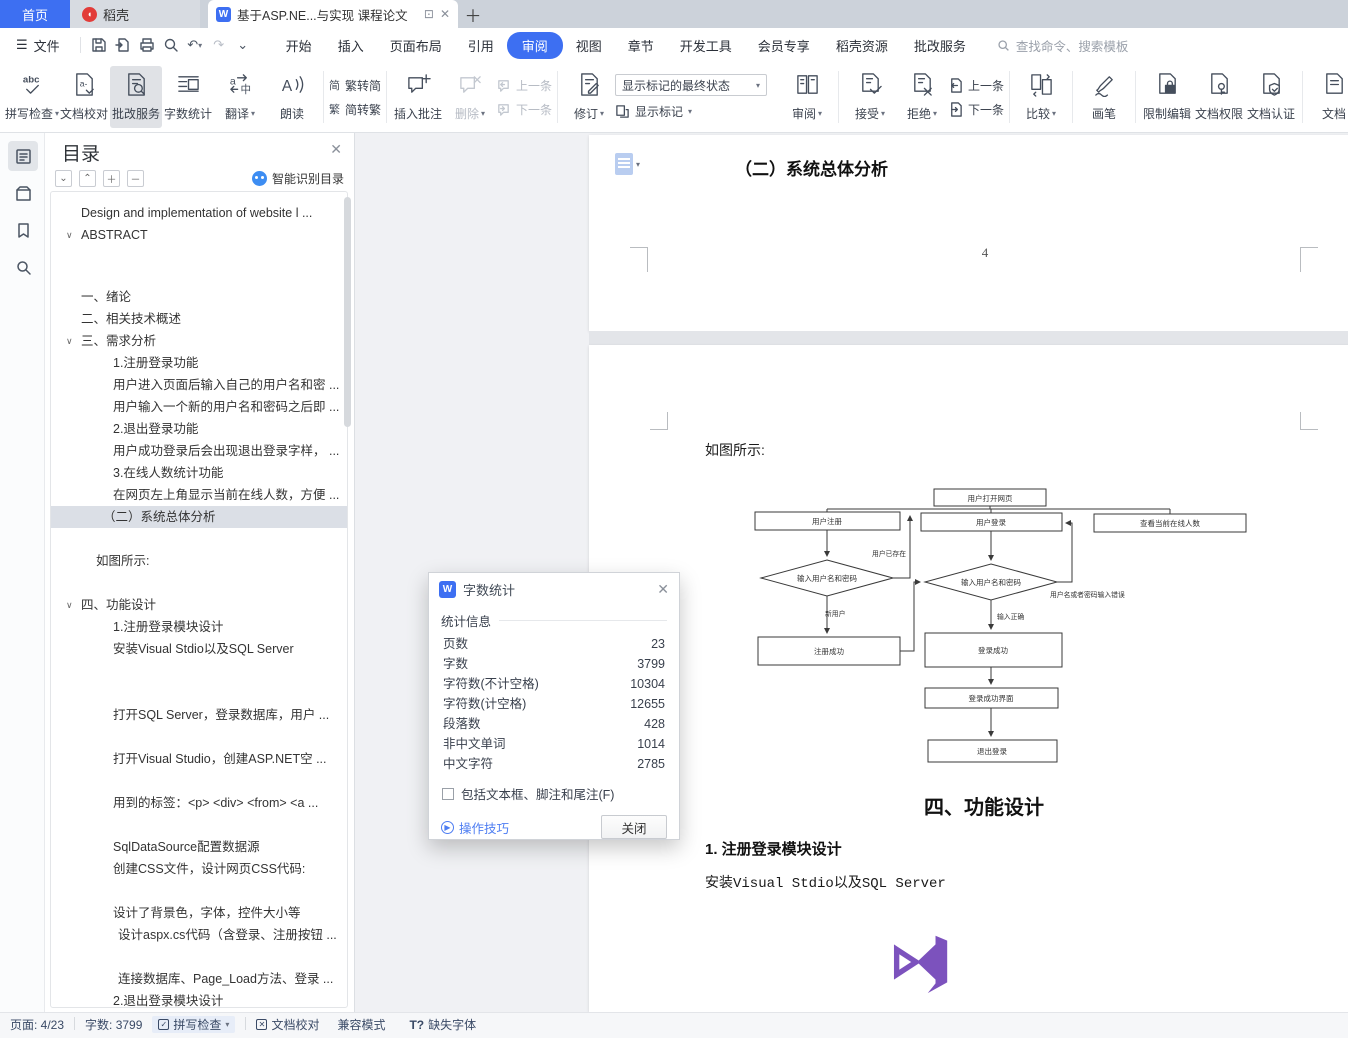  I want to click on toc-zoom-in-button: ＋, so click(111, 178).